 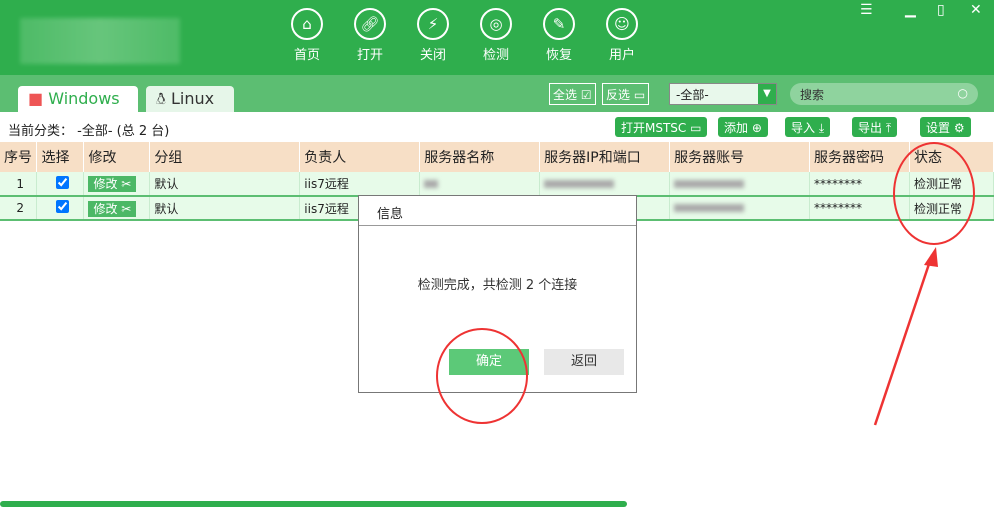 I want to click on dialog-message: 检测完成，共检测 2 个连接, so click(x=497, y=285).